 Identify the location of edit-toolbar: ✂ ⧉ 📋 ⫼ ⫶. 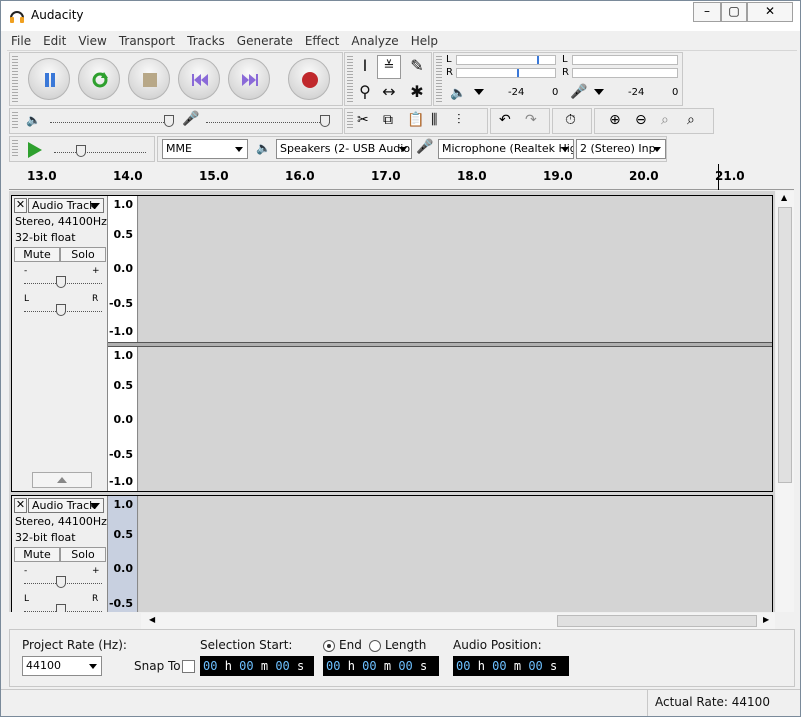
(416, 121).